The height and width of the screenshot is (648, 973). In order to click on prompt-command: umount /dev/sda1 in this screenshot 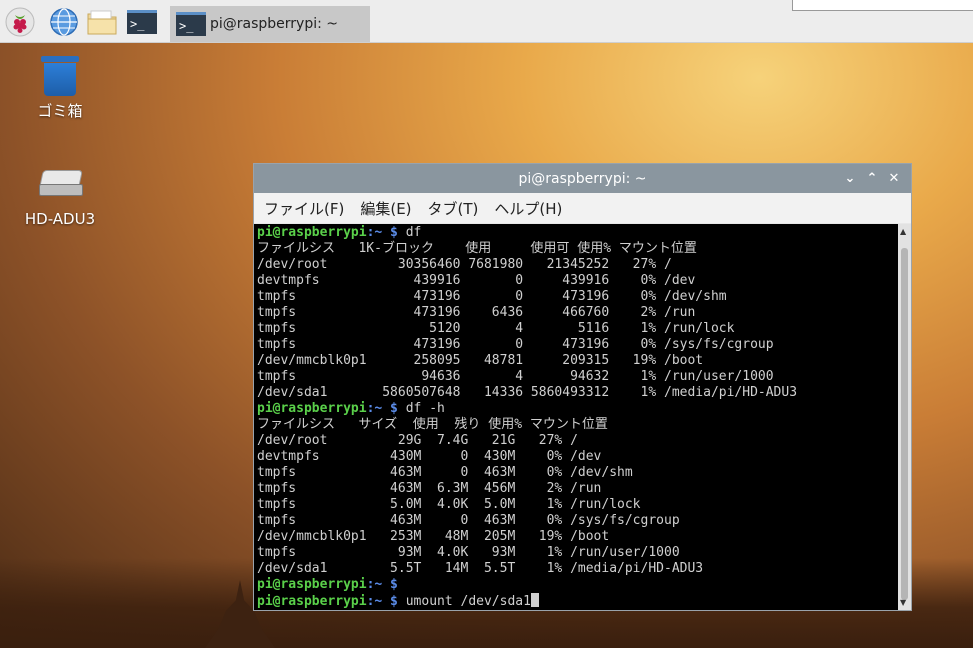, I will do `click(468, 601)`.